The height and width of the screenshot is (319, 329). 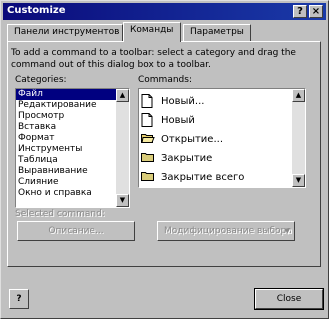 I want to click on tab-toolbars: Панели инструментов, so click(x=65, y=32).